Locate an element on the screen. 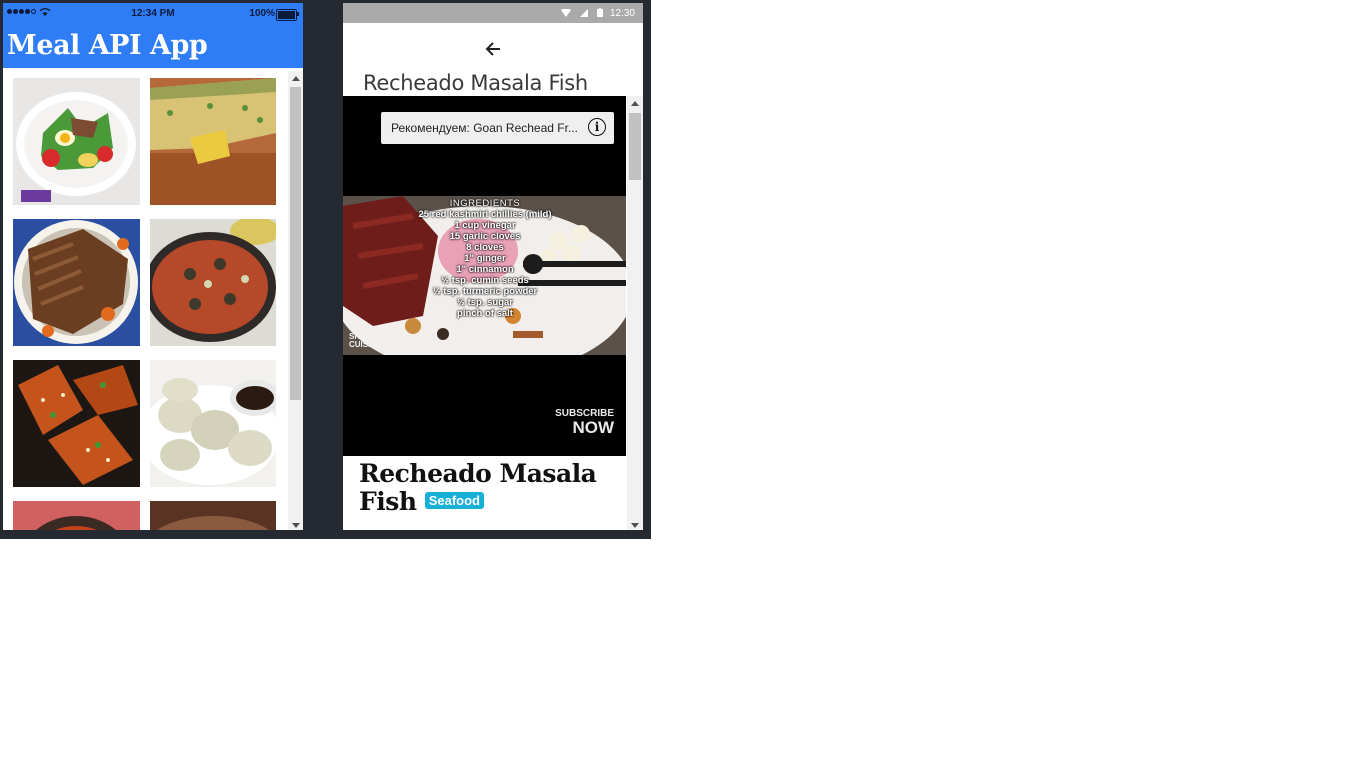 The height and width of the screenshot is (768, 1366). cellular-signal-icon is located at coordinates (584, 12).